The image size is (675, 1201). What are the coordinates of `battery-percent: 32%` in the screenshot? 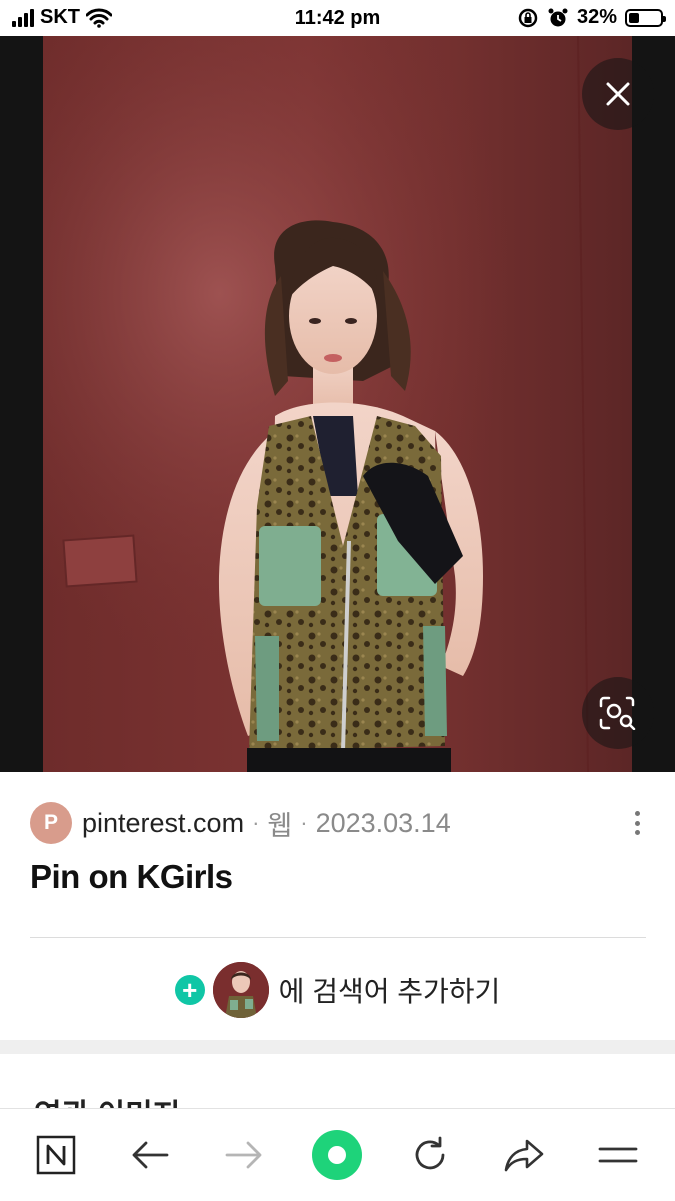 It's located at (596, 17).